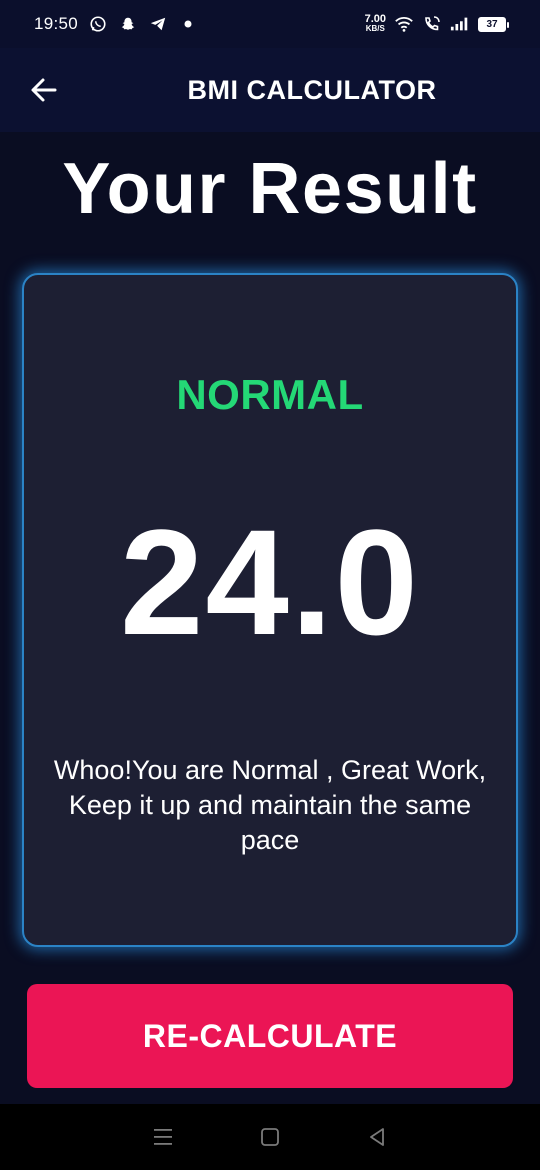  Describe the element at coordinates (375, 28) in the screenshot. I see `net-speed-unit: KB/S` at that location.